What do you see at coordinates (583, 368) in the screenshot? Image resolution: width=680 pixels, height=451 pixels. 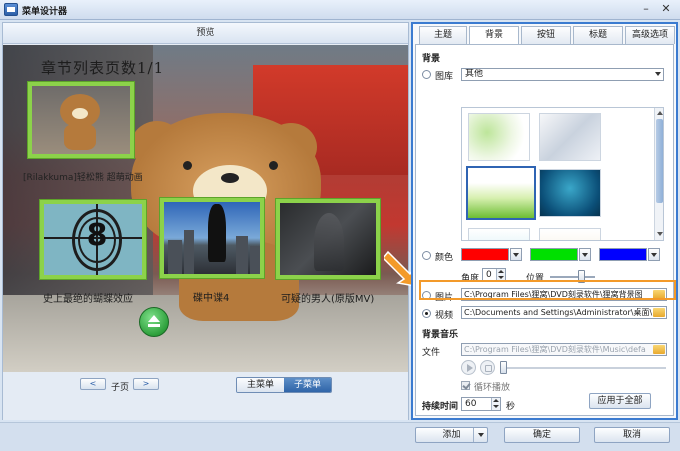 I see `music-progress-track` at bounding box center [583, 368].